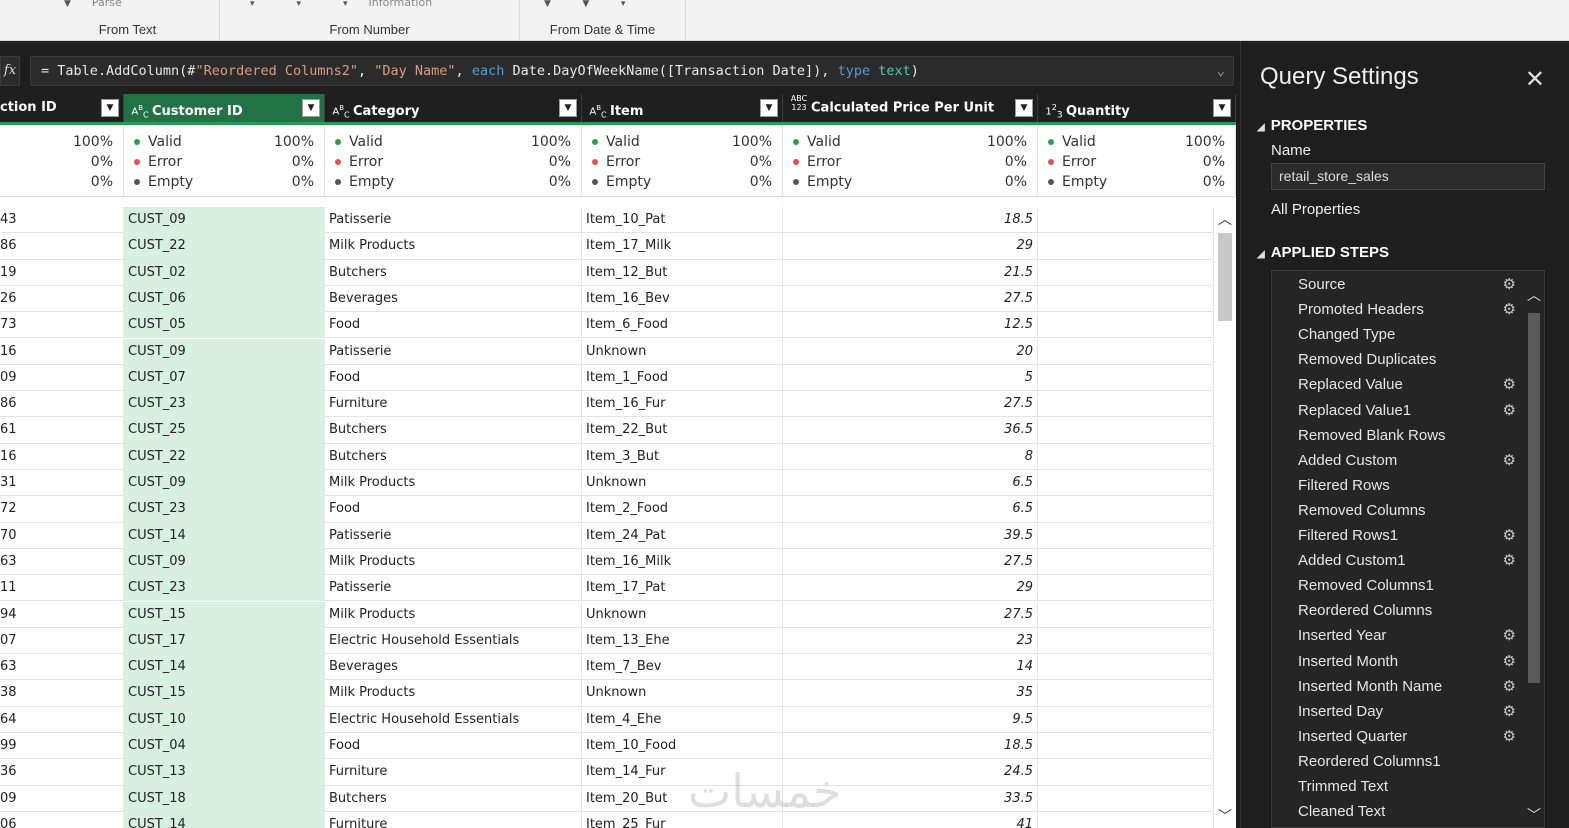  What do you see at coordinates (910, 535) in the screenshot?
I see `table-cell: 39.5` at bounding box center [910, 535].